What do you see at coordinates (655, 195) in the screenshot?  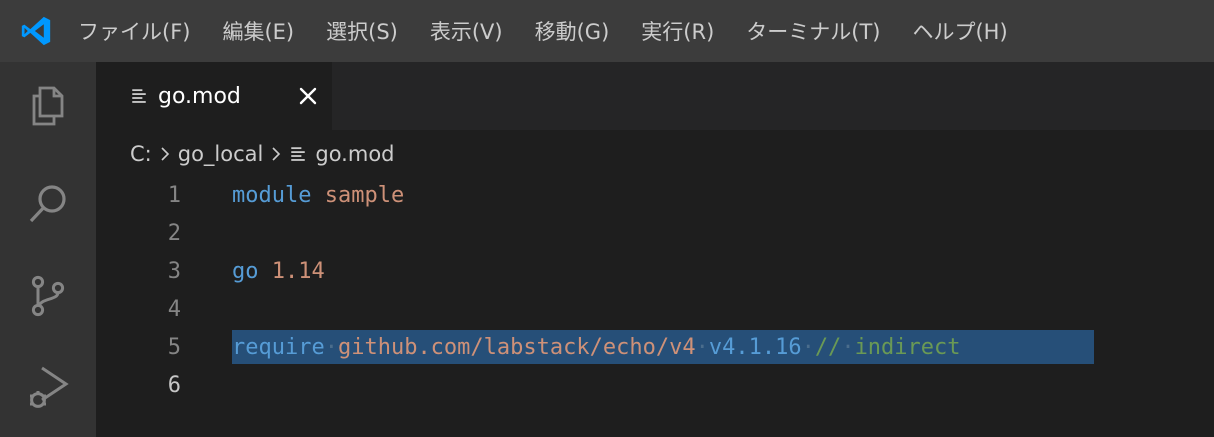 I see `code-line: 1 module sample` at bounding box center [655, 195].